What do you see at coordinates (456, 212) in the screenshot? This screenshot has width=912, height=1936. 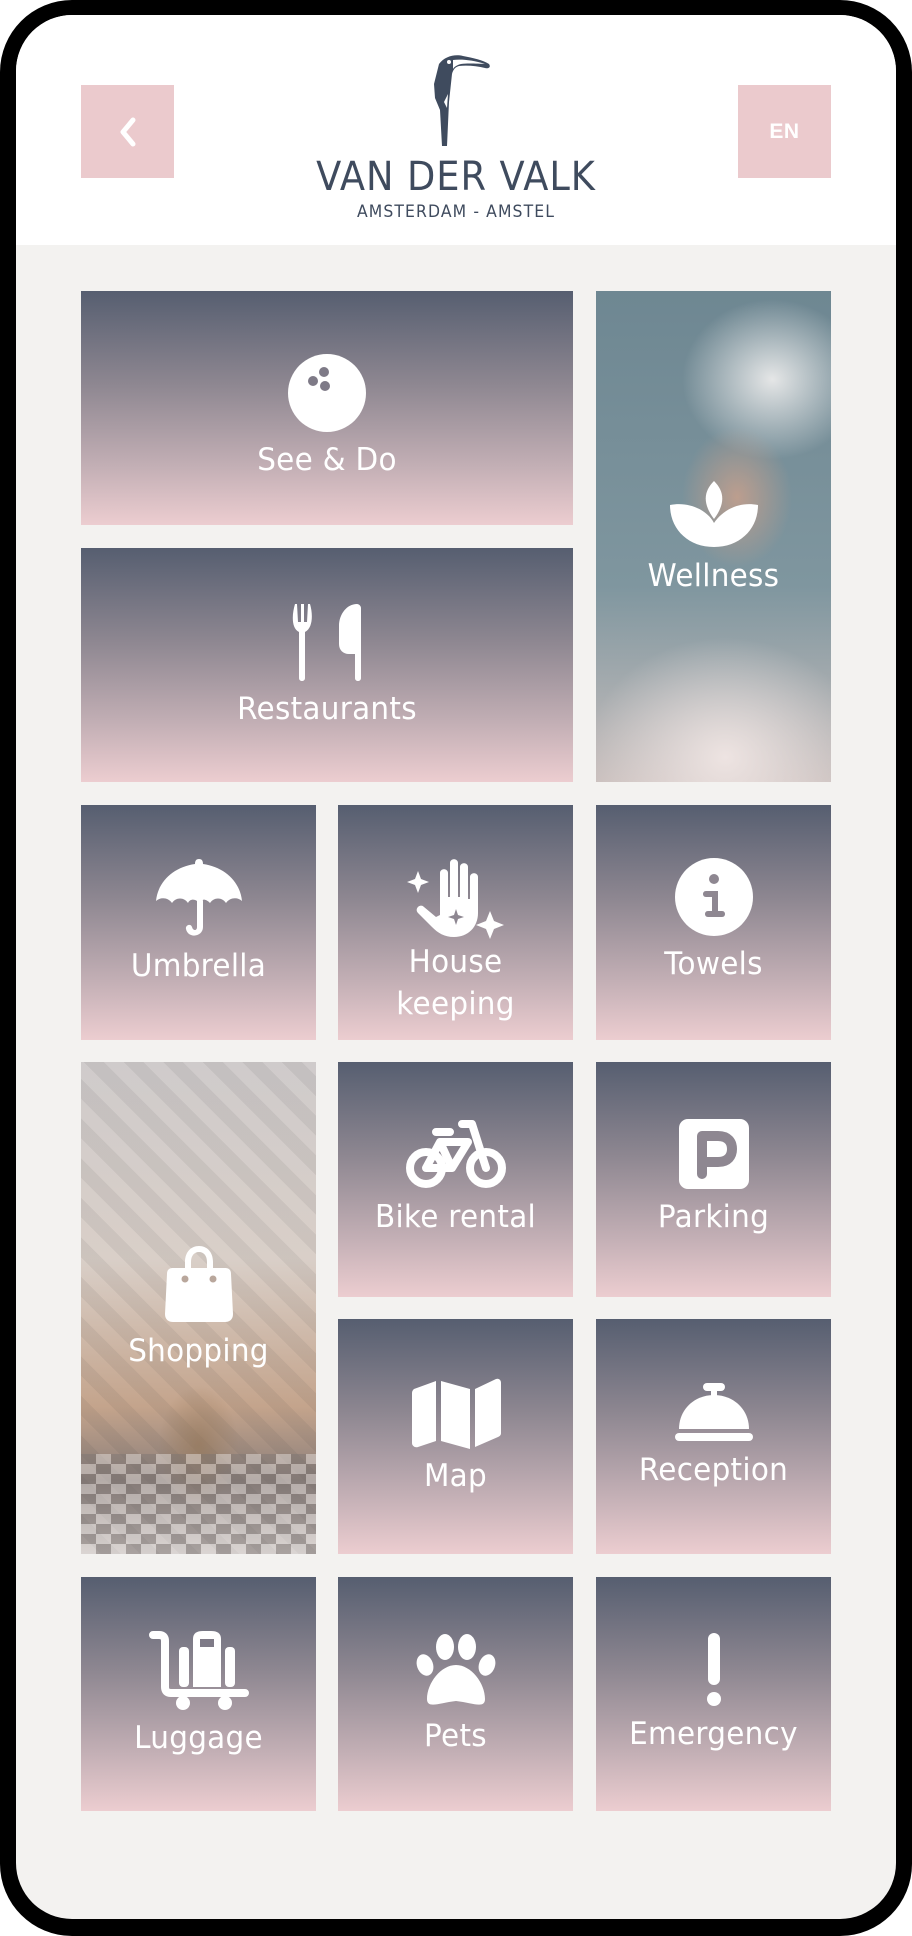 I see `brand-location: AMSTERDAM - AMSTEL` at bounding box center [456, 212].